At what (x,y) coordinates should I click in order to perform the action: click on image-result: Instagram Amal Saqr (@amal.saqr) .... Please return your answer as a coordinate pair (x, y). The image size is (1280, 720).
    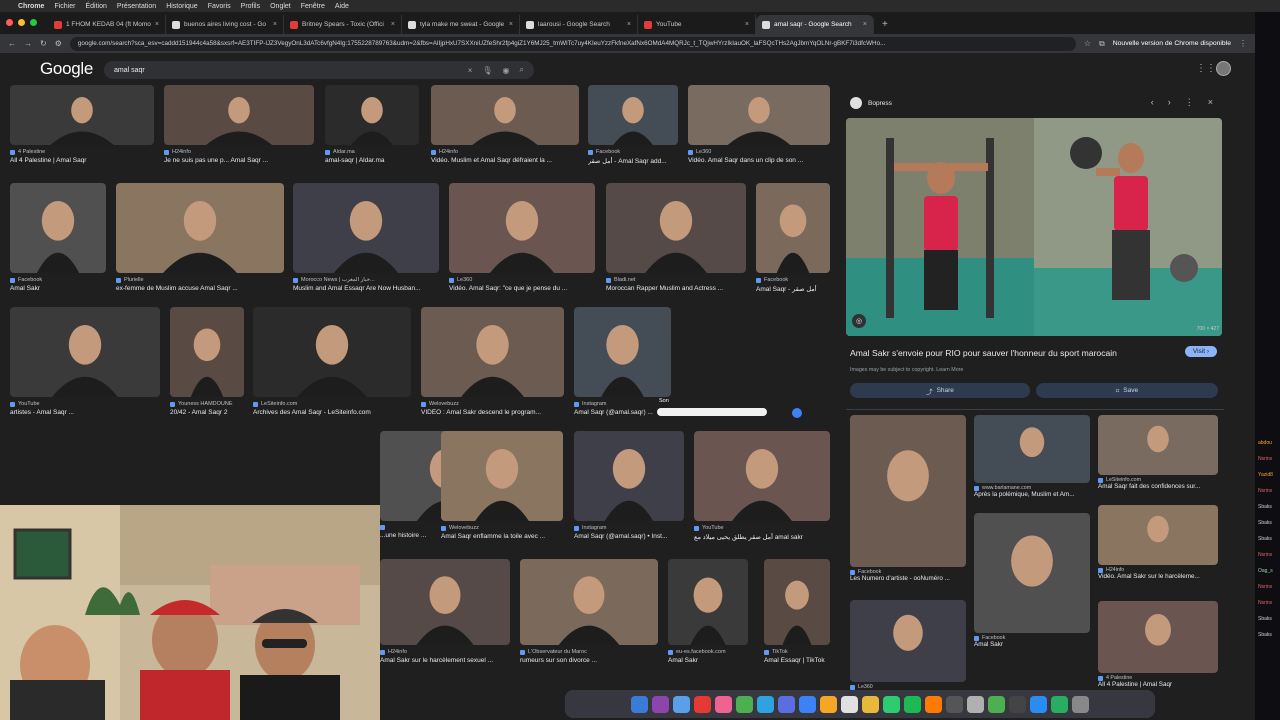
    Looking at the image, I should click on (622, 361).